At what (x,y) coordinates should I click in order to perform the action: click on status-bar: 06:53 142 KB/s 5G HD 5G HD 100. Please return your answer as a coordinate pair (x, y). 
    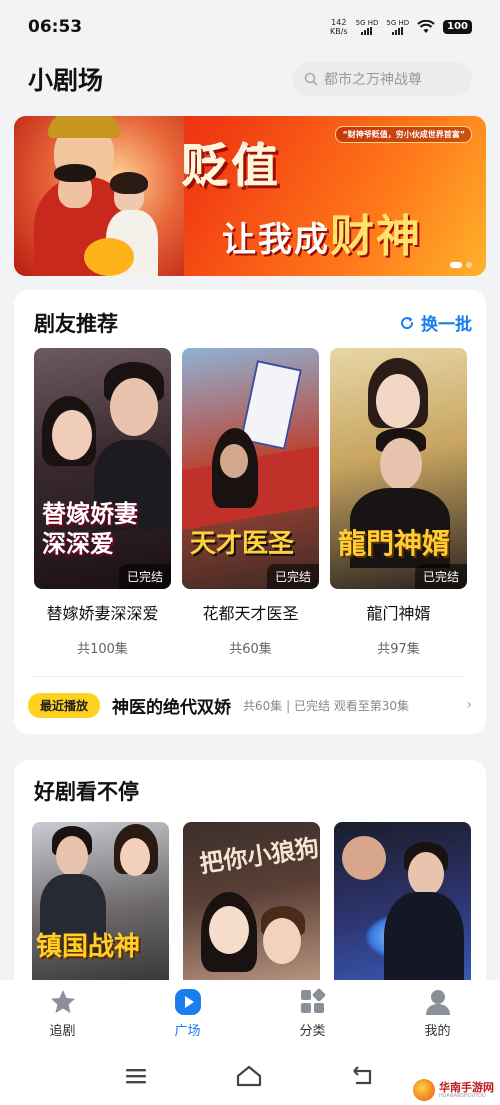
    Looking at the image, I should click on (250, 27).